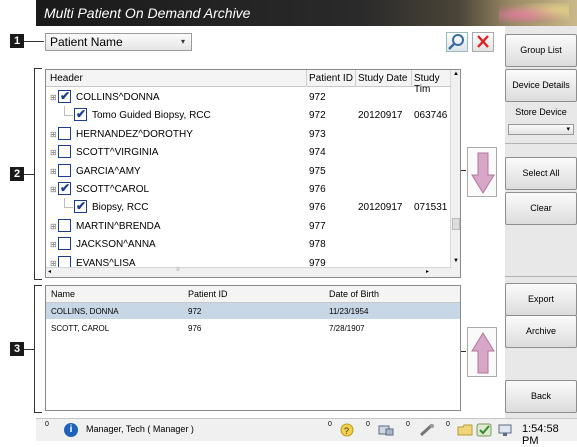 This screenshot has height=447, width=577. What do you see at coordinates (182, 41) in the screenshot?
I see `chevron-down-icon: ▾` at bounding box center [182, 41].